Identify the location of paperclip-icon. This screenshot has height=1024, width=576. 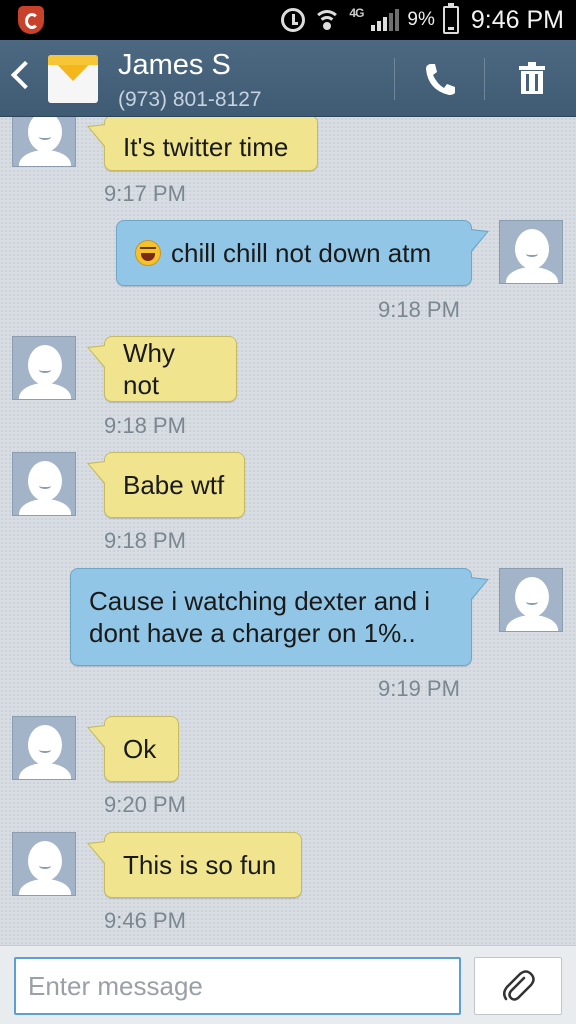
(519, 985).